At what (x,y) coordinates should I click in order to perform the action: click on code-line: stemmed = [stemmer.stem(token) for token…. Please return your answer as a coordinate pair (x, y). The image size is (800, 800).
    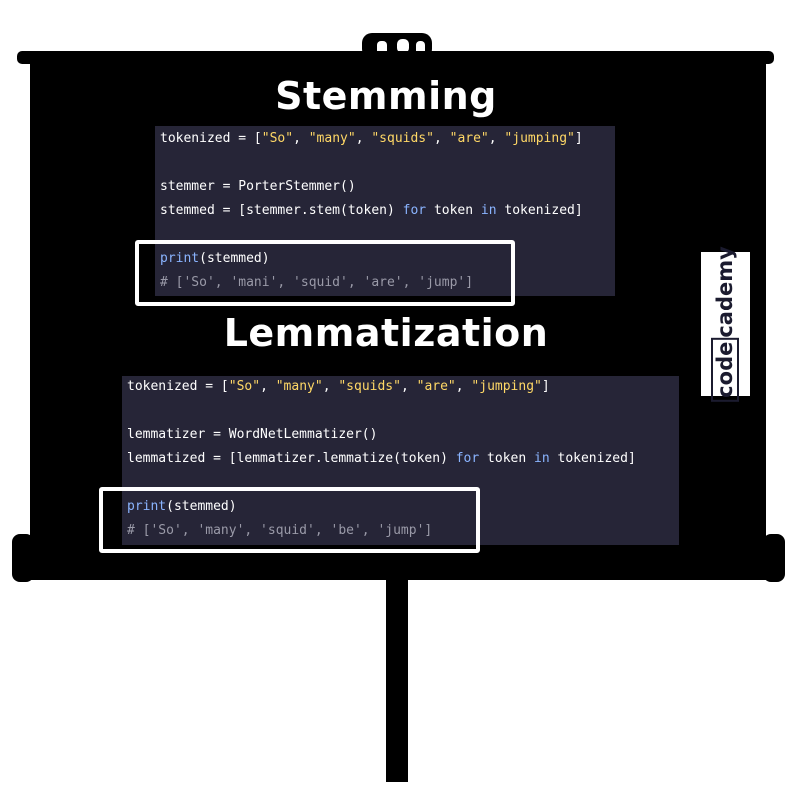
    Looking at the image, I should click on (371, 210).